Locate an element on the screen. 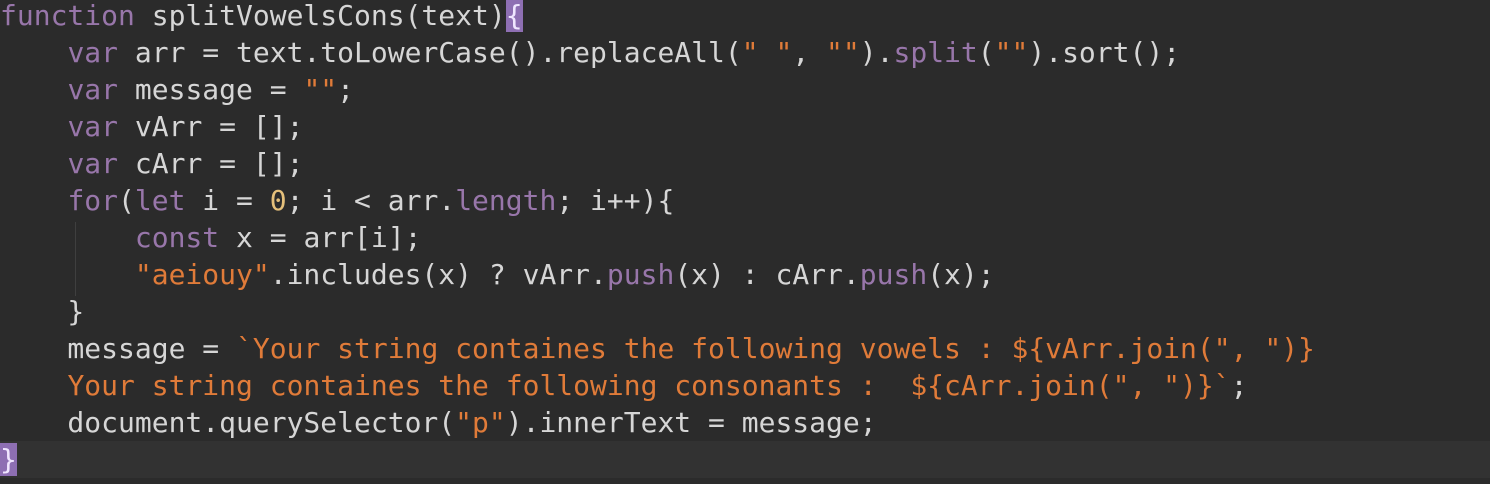  code-line: const x = arr[i]; is located at coordinates (745, 237).